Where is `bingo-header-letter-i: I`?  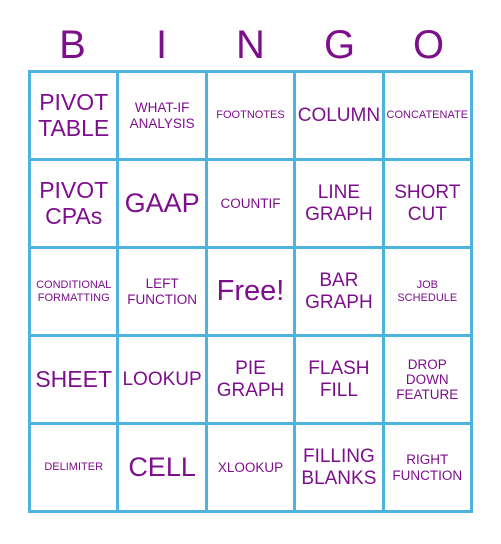
bingo-header-letter-i: I is located at coordinates (161, 45).